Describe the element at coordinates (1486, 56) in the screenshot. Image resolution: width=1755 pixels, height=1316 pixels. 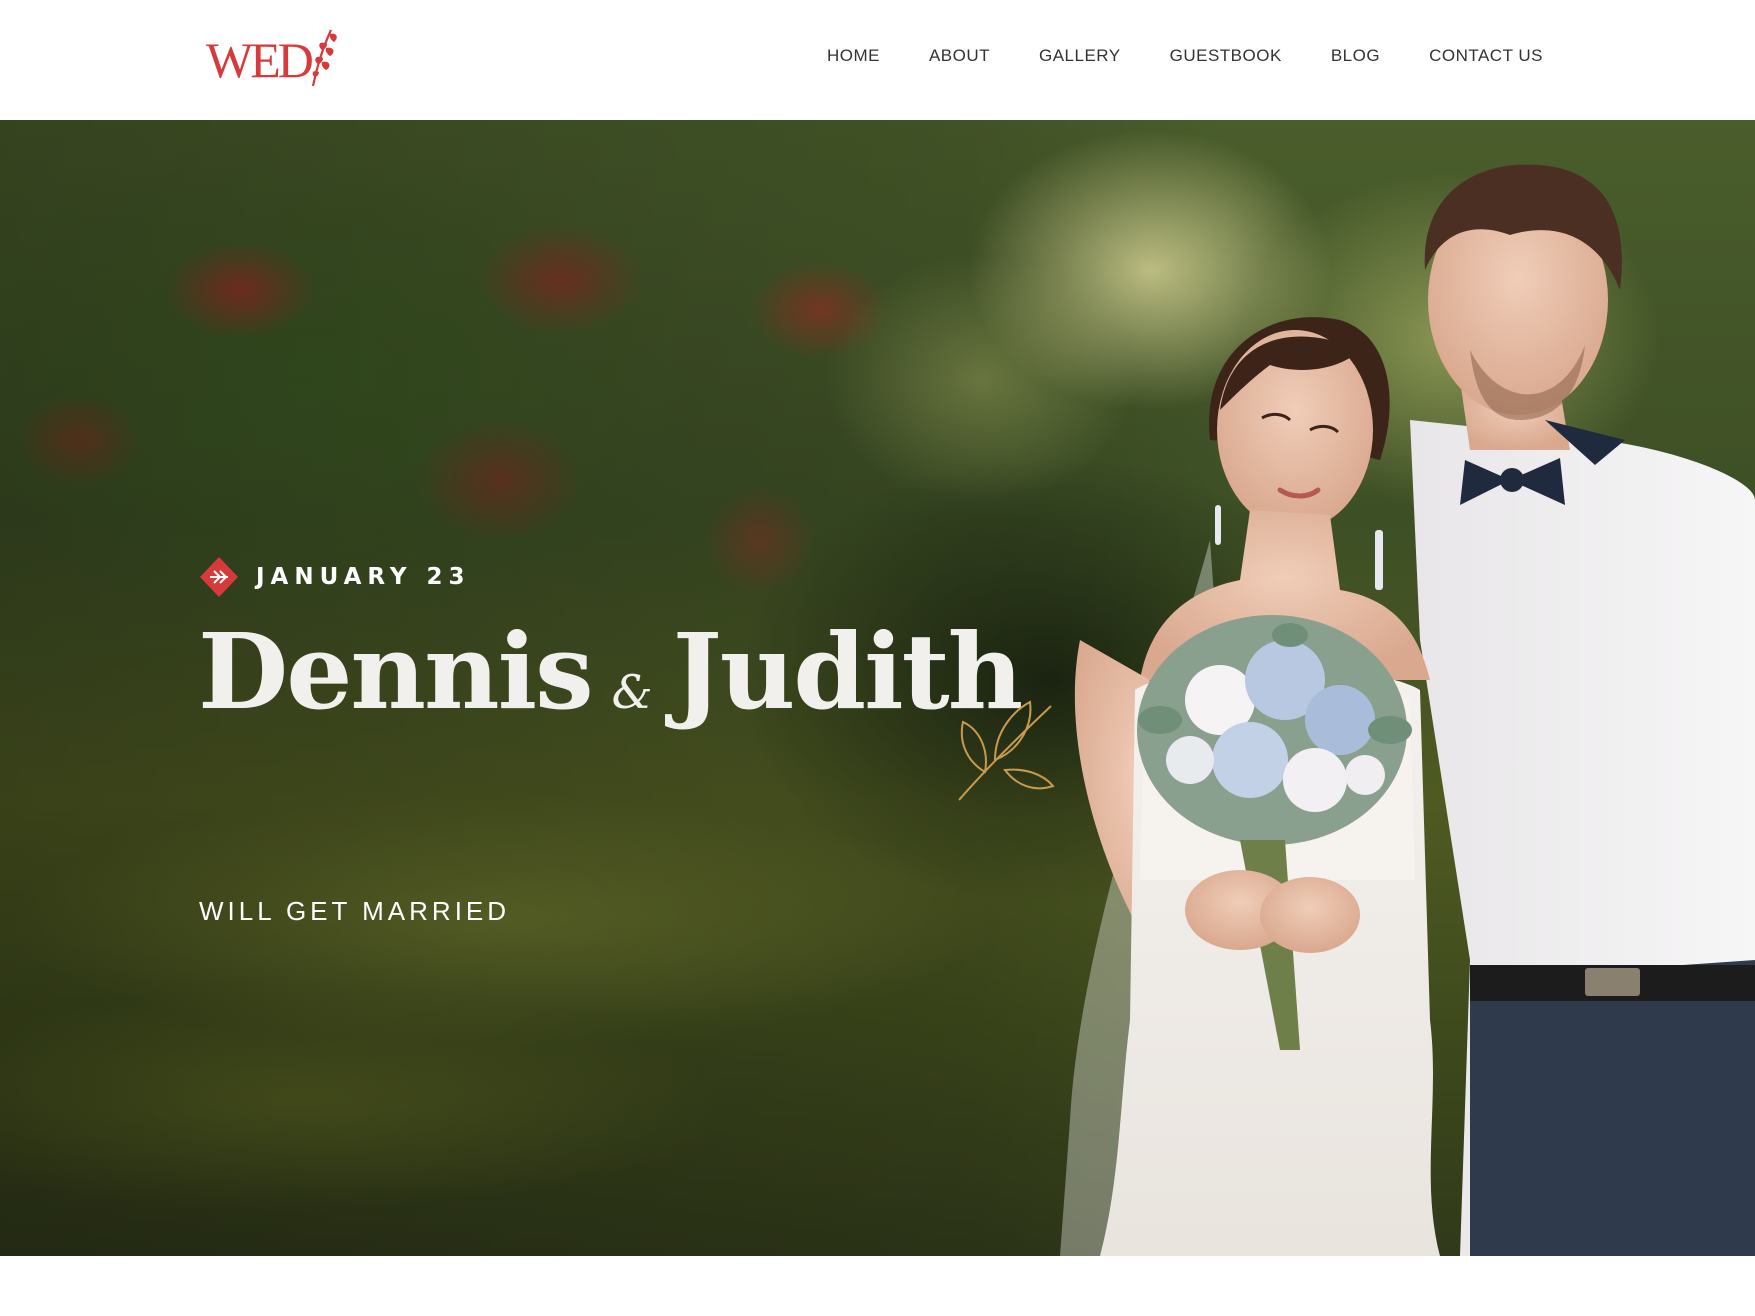
I see `nav-contact-us: CONTACT US` at that location.